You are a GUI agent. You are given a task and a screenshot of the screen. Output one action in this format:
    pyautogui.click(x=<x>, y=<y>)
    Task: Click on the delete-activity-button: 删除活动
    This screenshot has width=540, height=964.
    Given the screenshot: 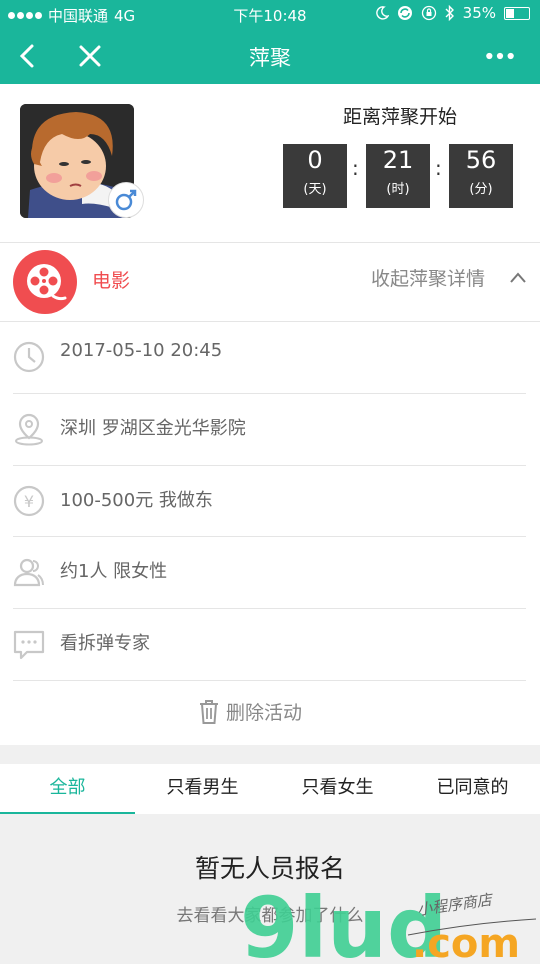 What is the action you would take?
    pyautogui.click(x=250, y=711)
    